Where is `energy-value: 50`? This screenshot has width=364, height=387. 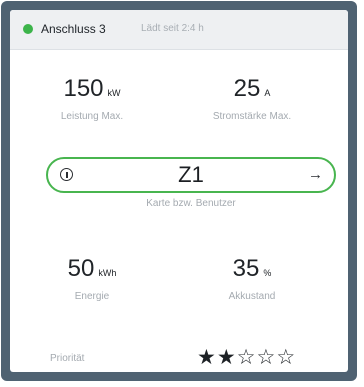 energy-value: 50 is located at coordinates (81, 268).